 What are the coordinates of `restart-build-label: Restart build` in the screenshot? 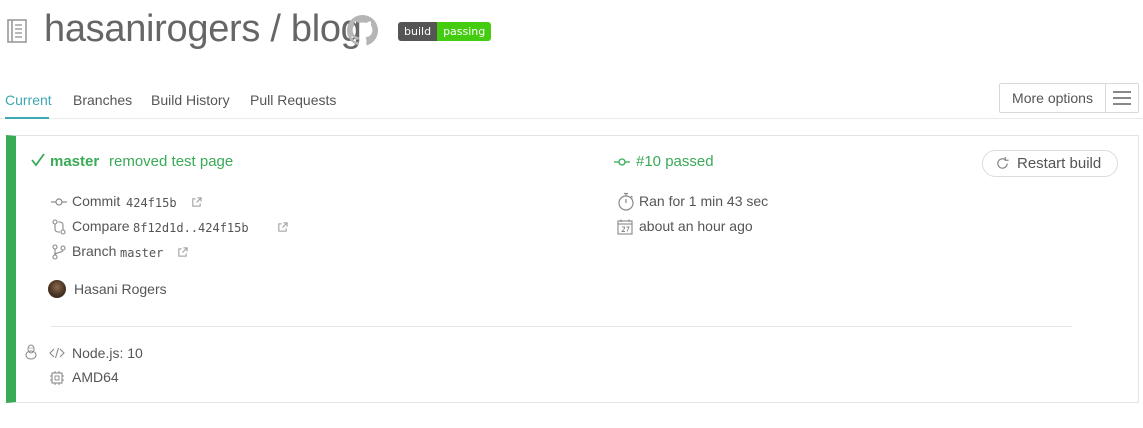 It's located at (1059, 163).